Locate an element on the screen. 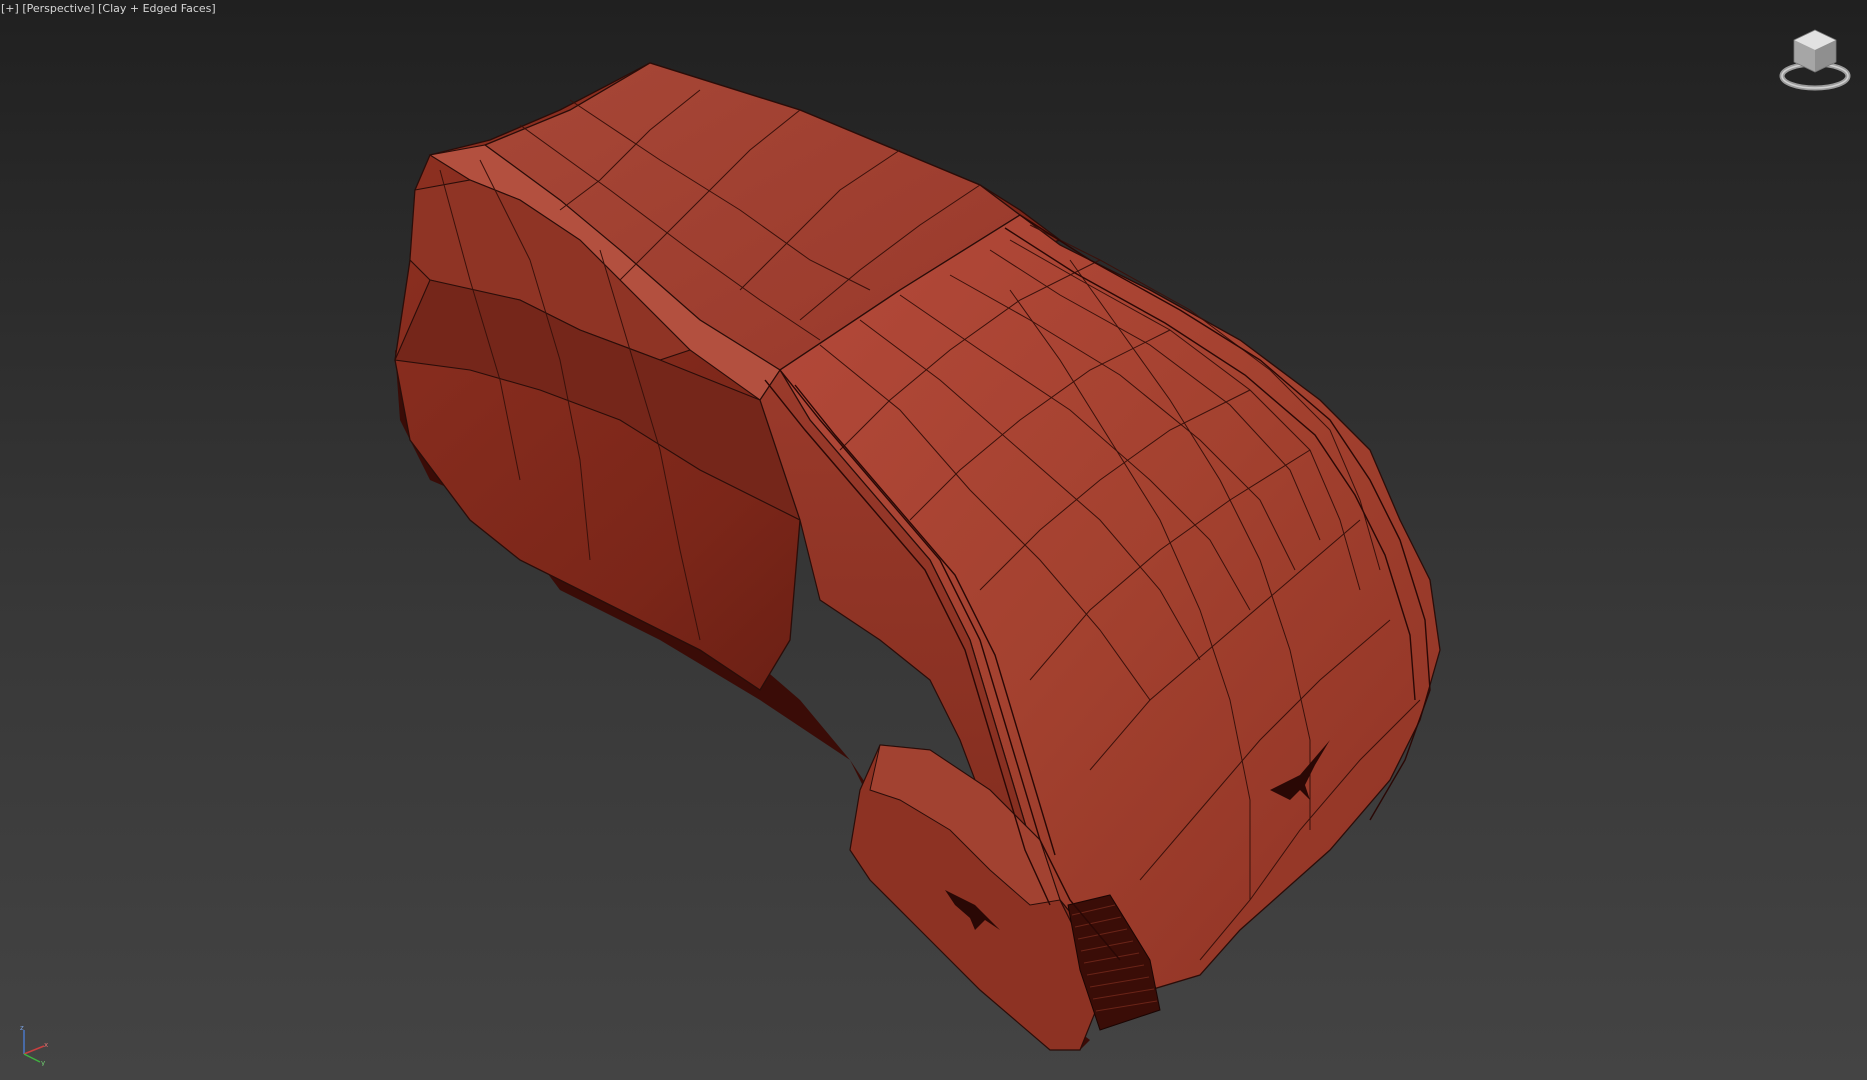 The image size is (1867, 1080). axis-tripod-icon: z x y is located at coordinates (34, 1045).